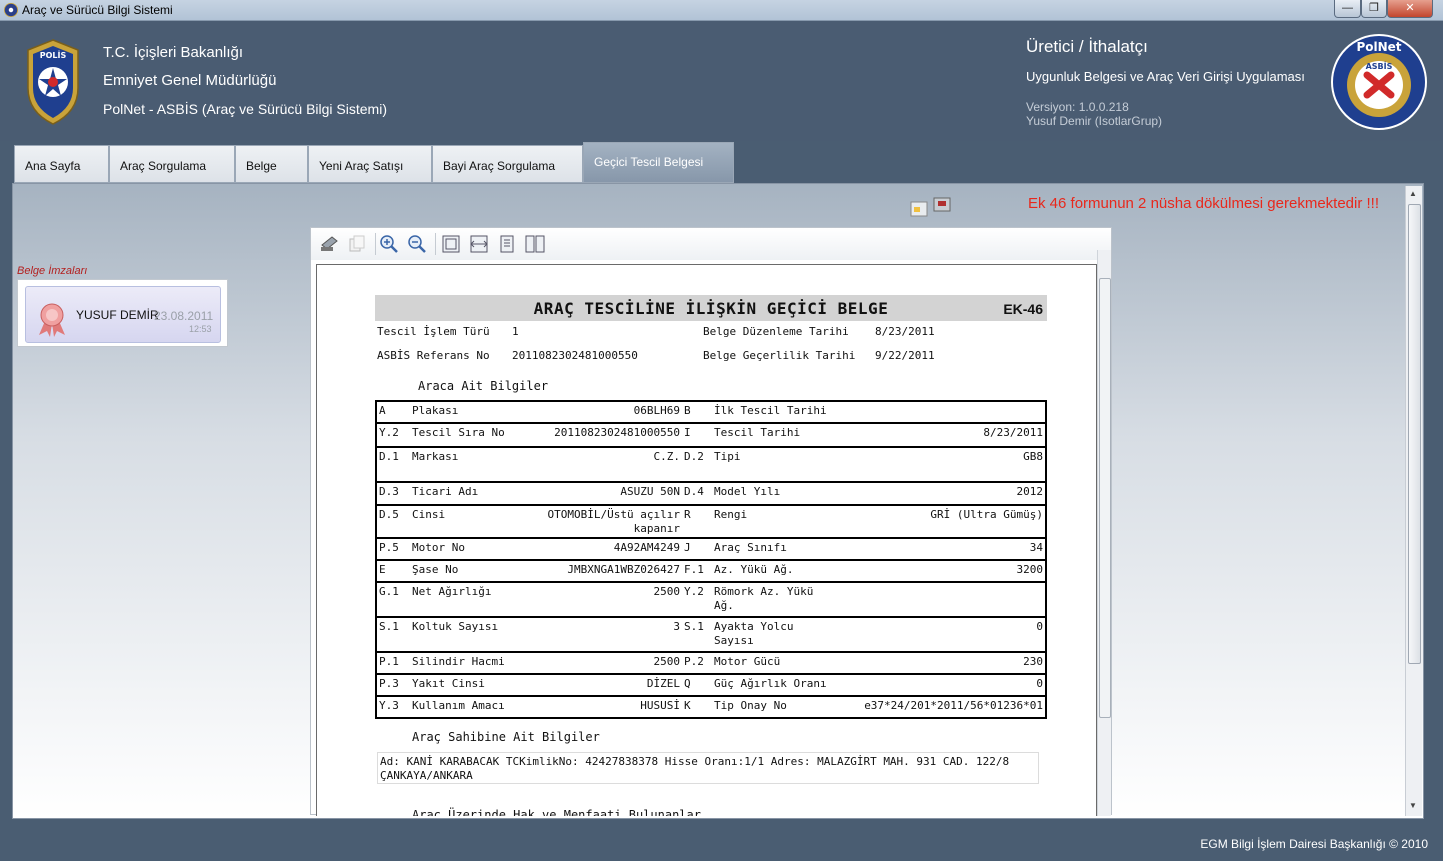  Describe the element at coordinates (605, 685) in the screenshot. I see `field-value: DİZEL` at that location.